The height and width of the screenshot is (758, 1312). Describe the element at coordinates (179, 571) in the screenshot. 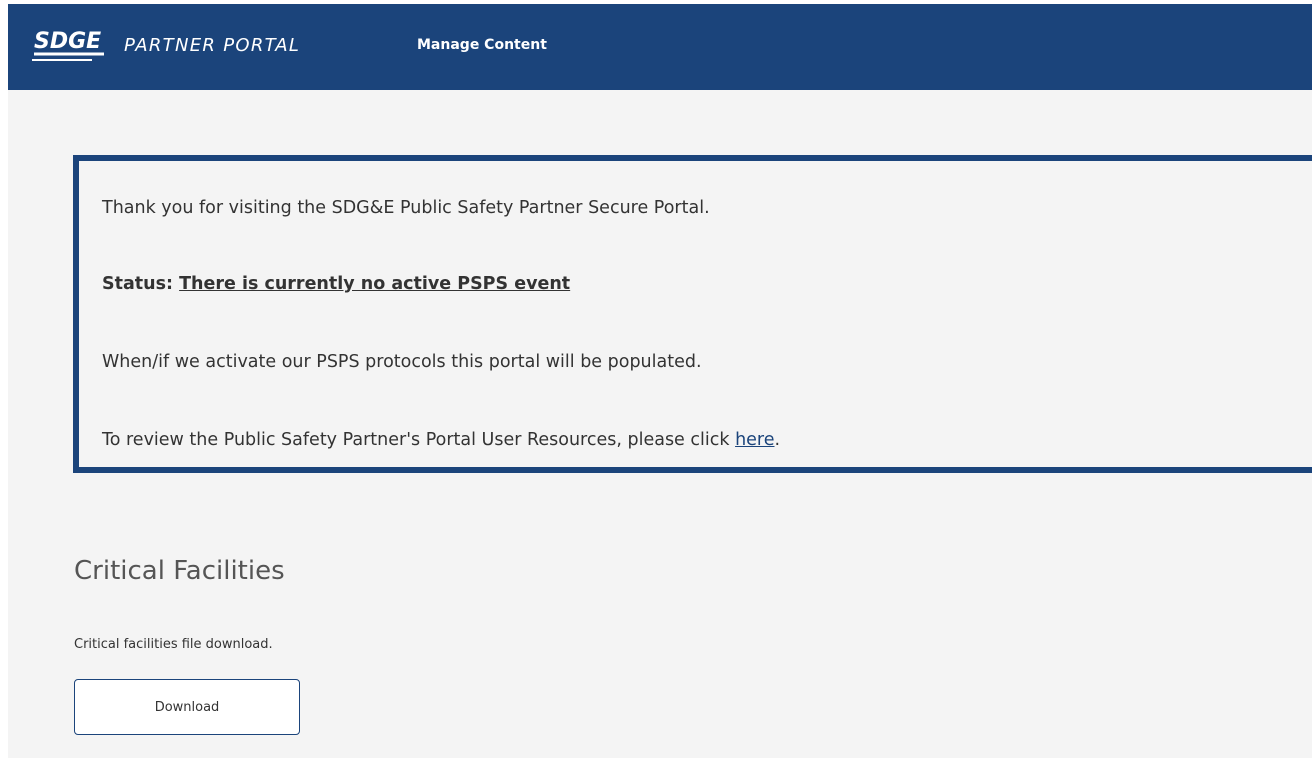

I see `critical-facilities-heading: Critical Facilities` at that location.